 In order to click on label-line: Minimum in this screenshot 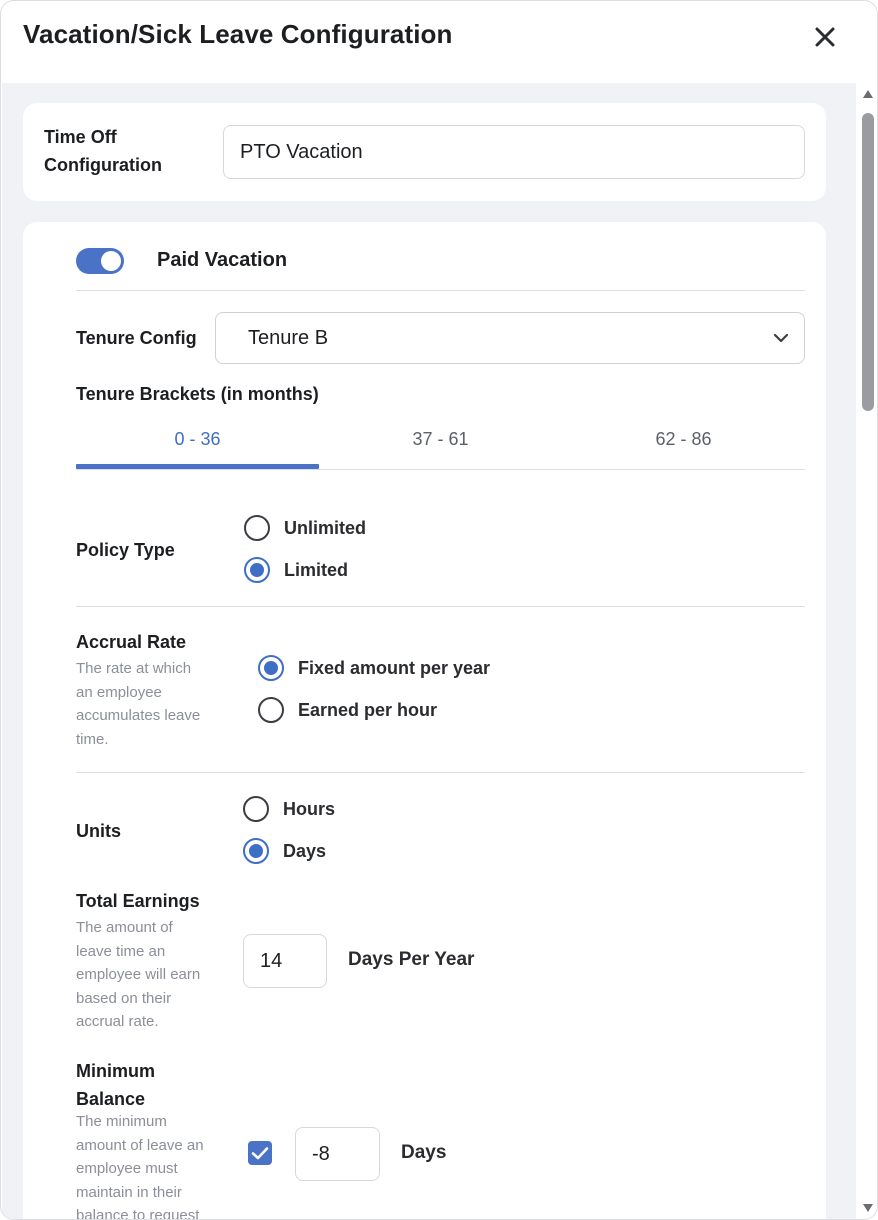, I will do `click(115, 1071)`.